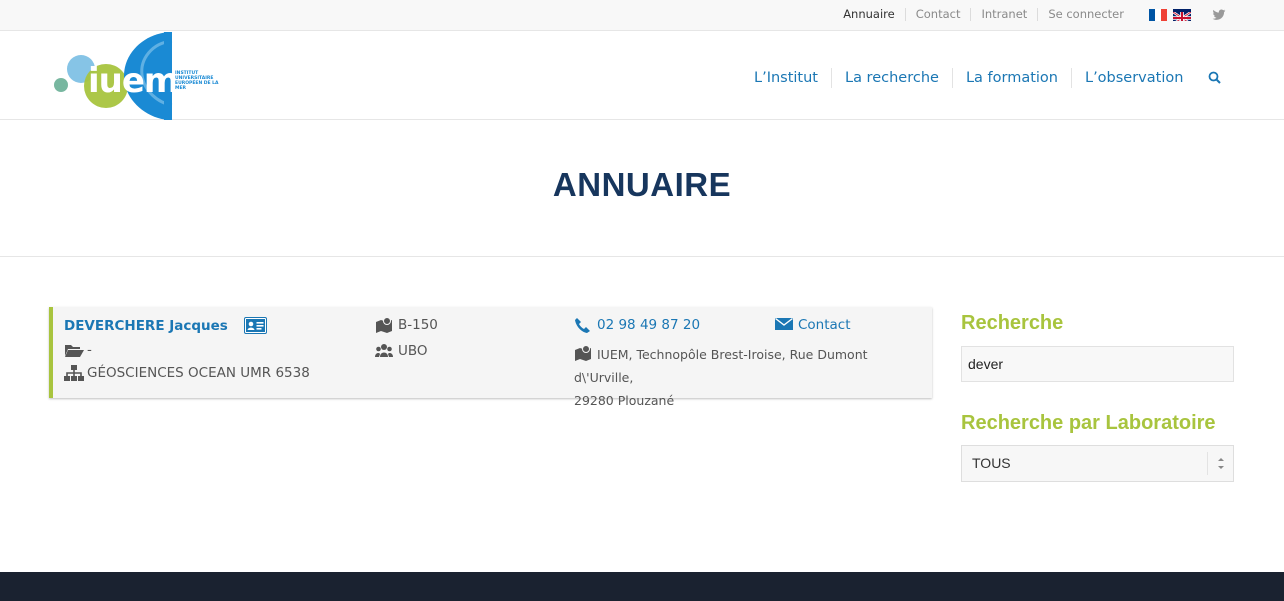 This screenshot has height=601, width=1284. I want to click on lab-filter-value: TOUS, so click(991, 463).